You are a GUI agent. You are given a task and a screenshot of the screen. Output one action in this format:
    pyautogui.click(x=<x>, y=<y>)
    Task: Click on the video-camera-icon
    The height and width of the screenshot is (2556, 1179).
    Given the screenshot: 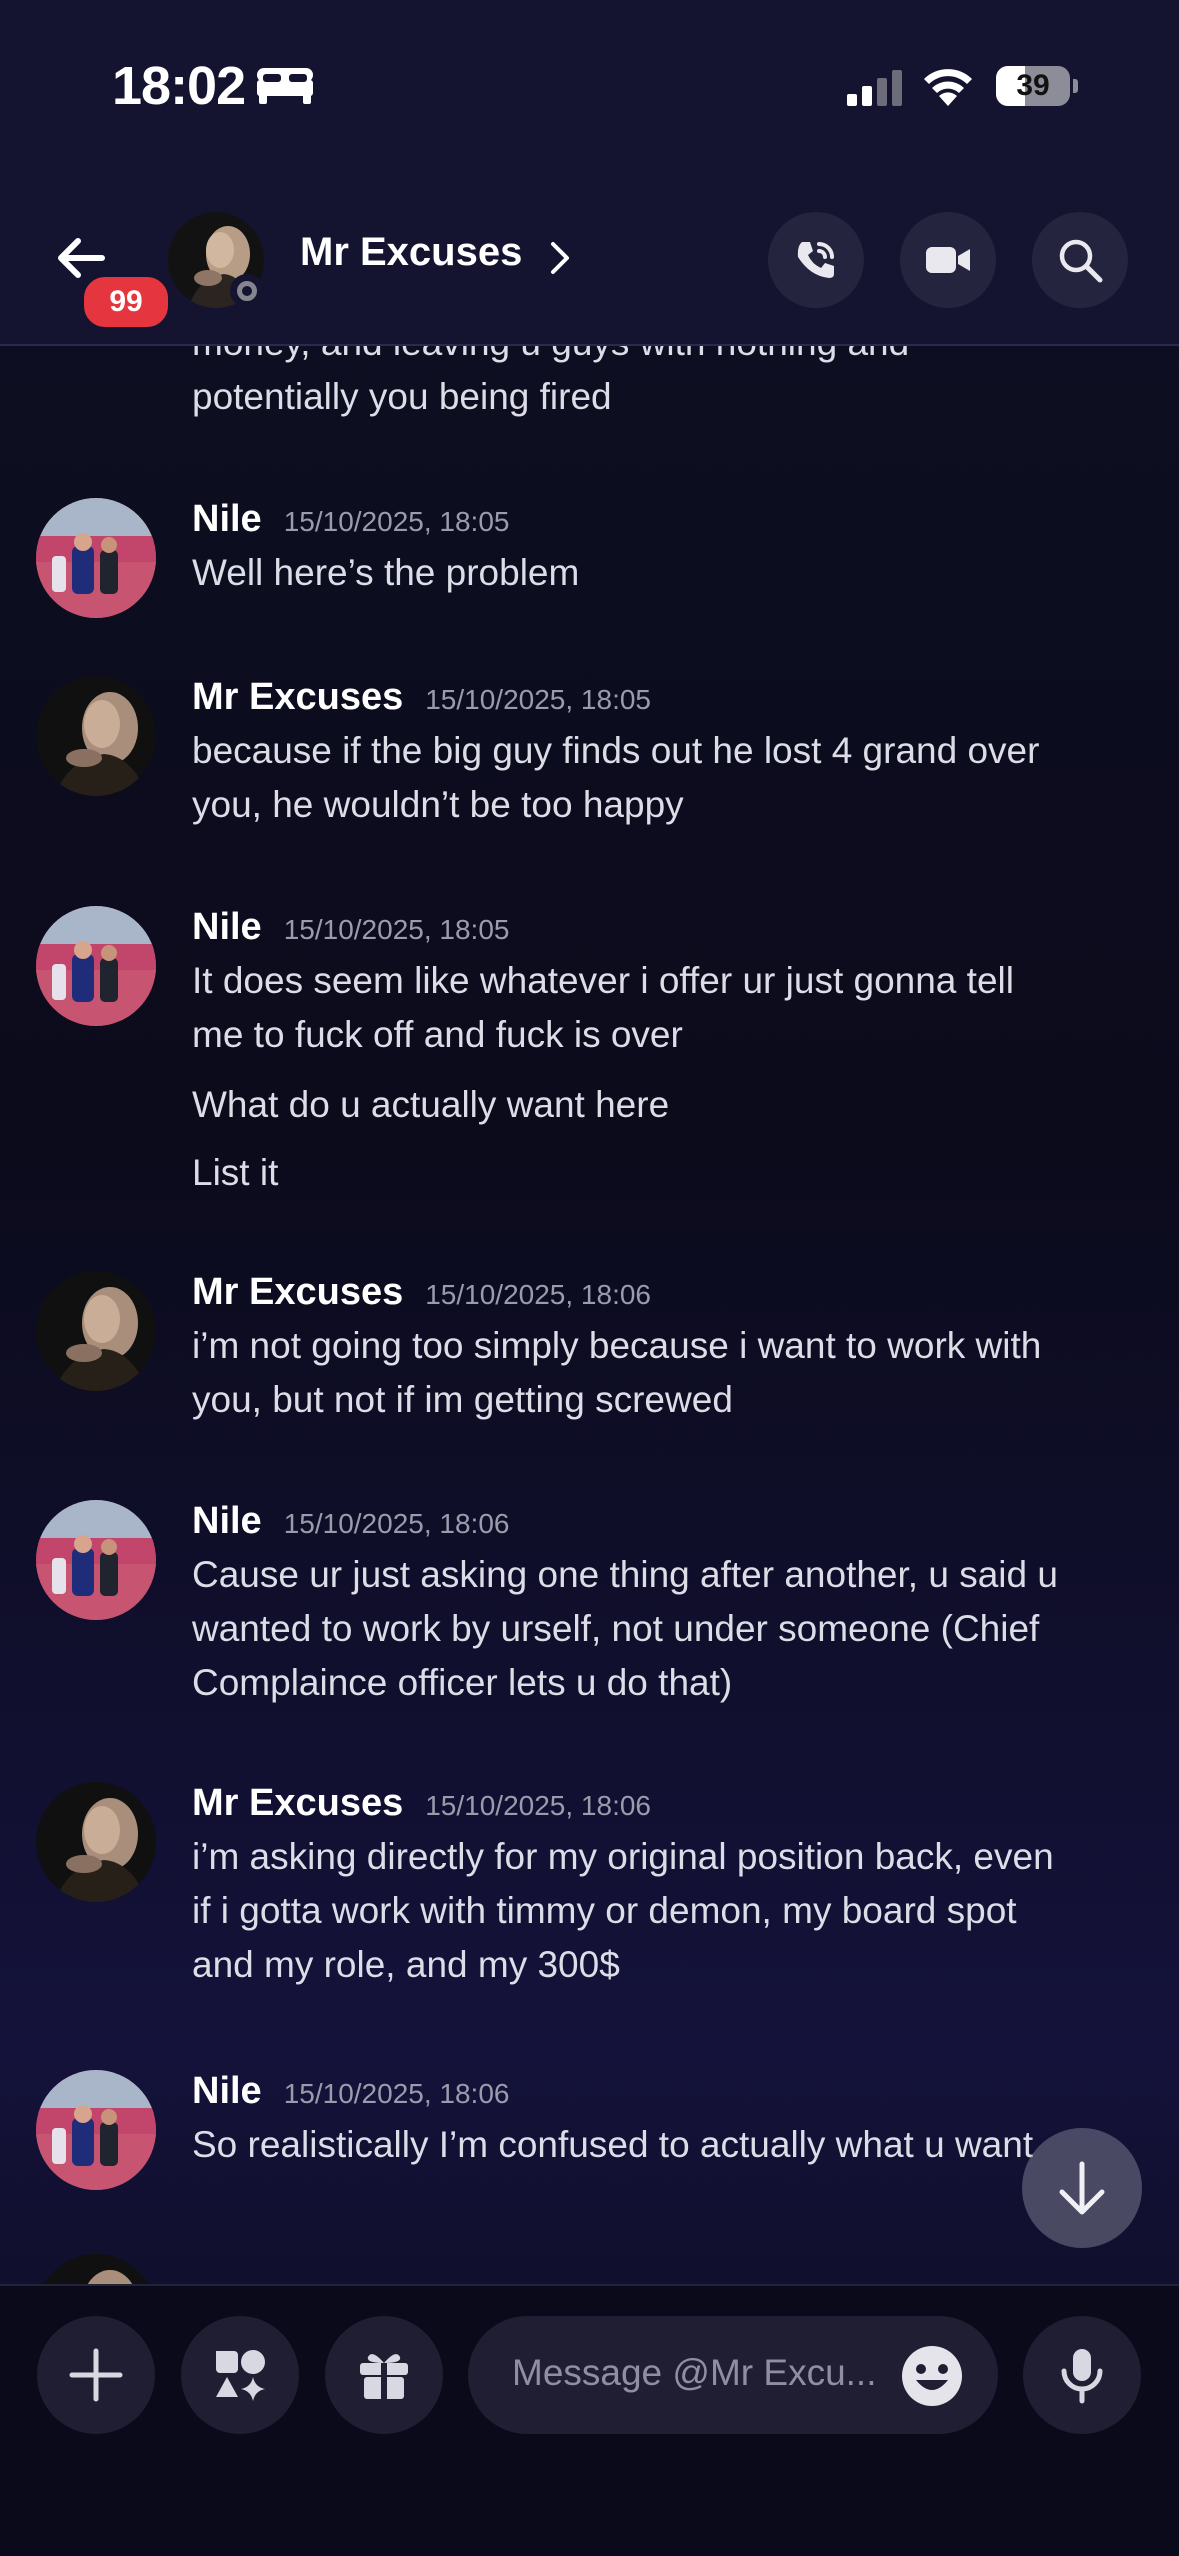 What is the action you would take?
    pyautogui.click(x=948, y=260)
    